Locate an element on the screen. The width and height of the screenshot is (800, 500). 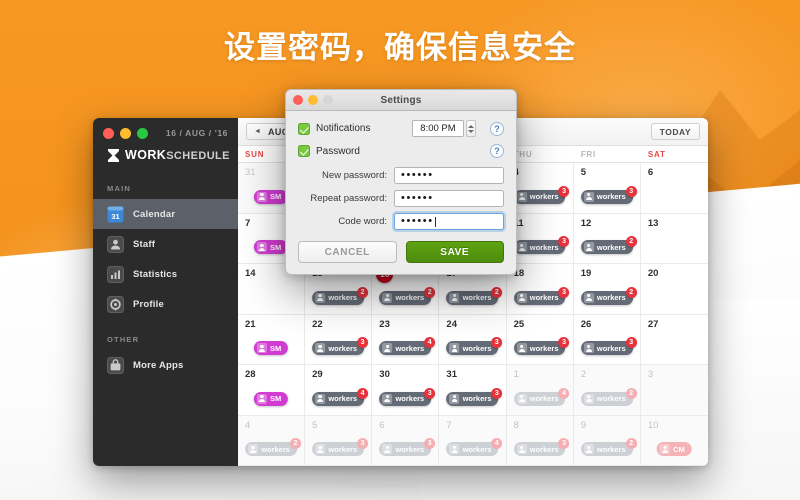
today-button: TODAY is located at coordinates (675, 131).